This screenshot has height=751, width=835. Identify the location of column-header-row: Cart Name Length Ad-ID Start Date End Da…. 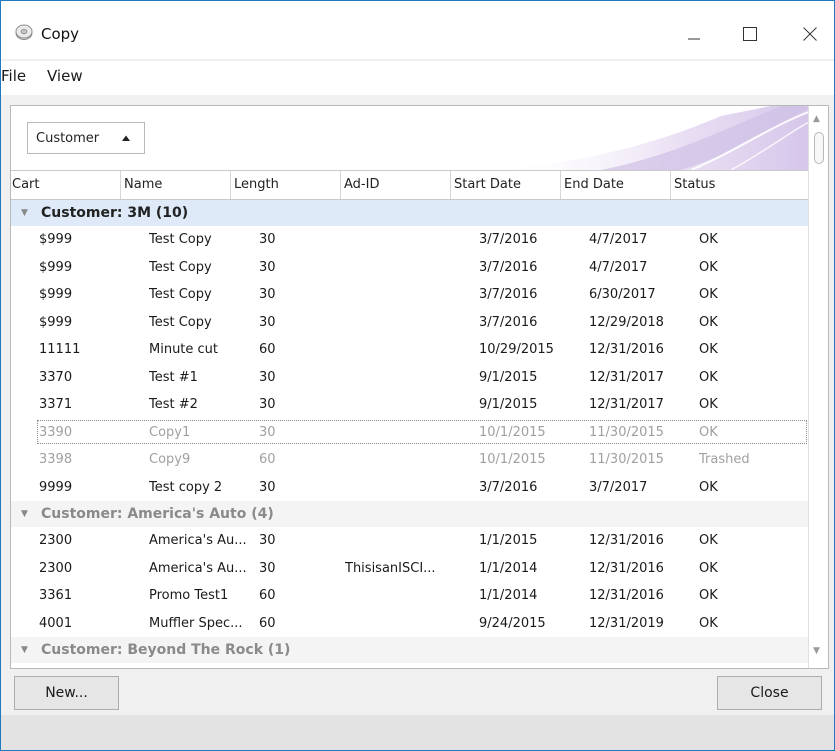
(409, 185).